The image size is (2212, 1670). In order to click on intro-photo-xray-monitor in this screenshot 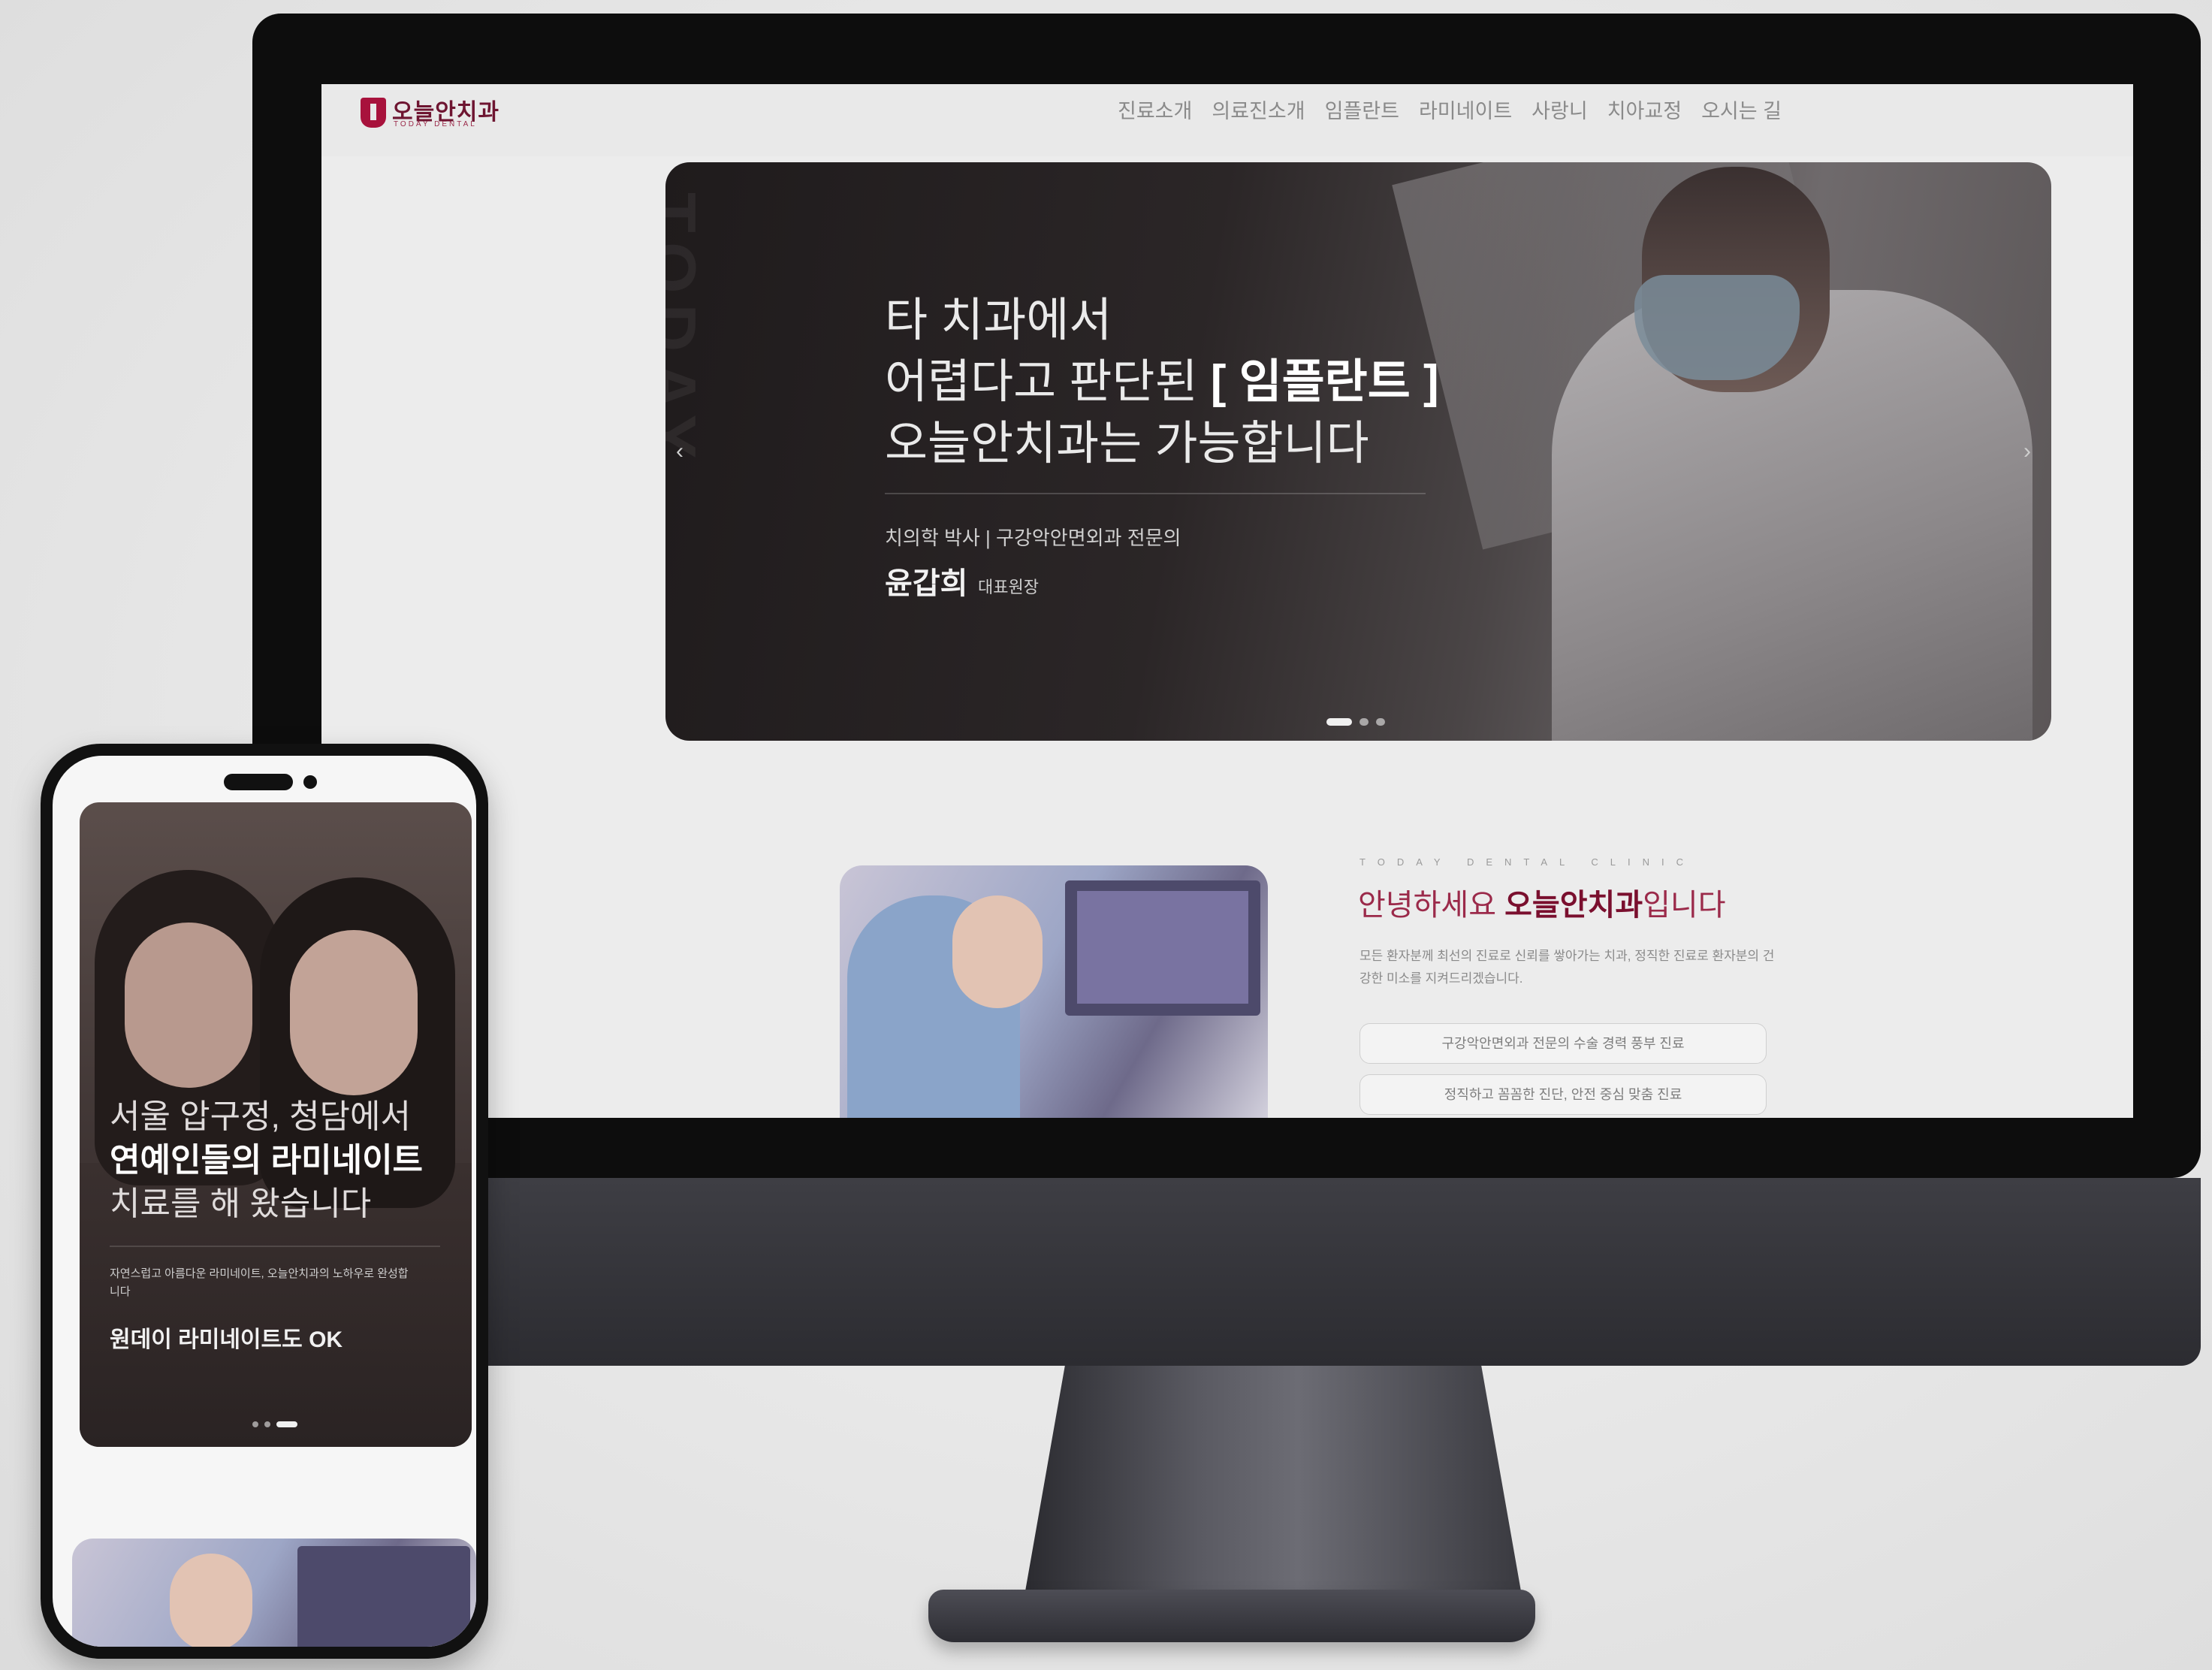, I will do `click(1162, 948)`.